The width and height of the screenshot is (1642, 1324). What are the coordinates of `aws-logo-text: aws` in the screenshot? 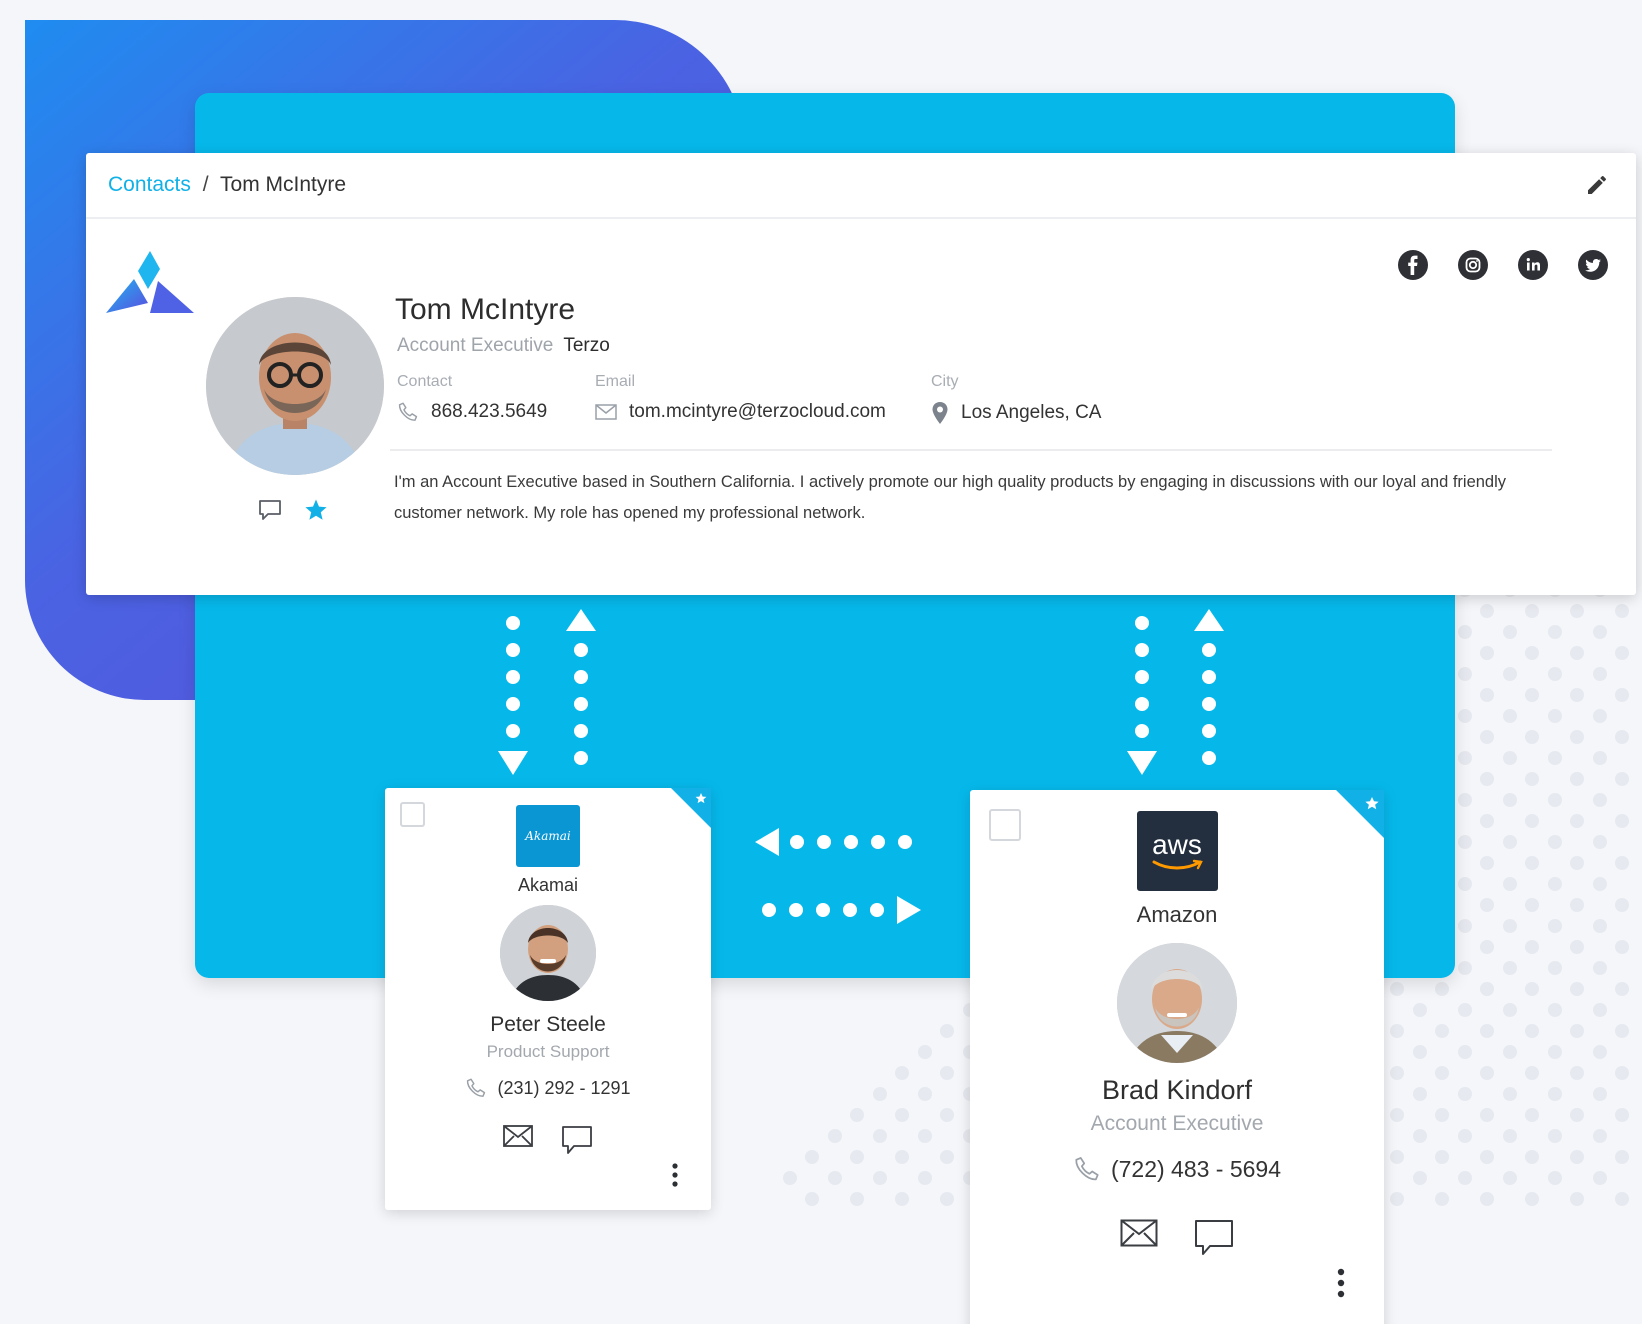 It's located at (1177, 844).